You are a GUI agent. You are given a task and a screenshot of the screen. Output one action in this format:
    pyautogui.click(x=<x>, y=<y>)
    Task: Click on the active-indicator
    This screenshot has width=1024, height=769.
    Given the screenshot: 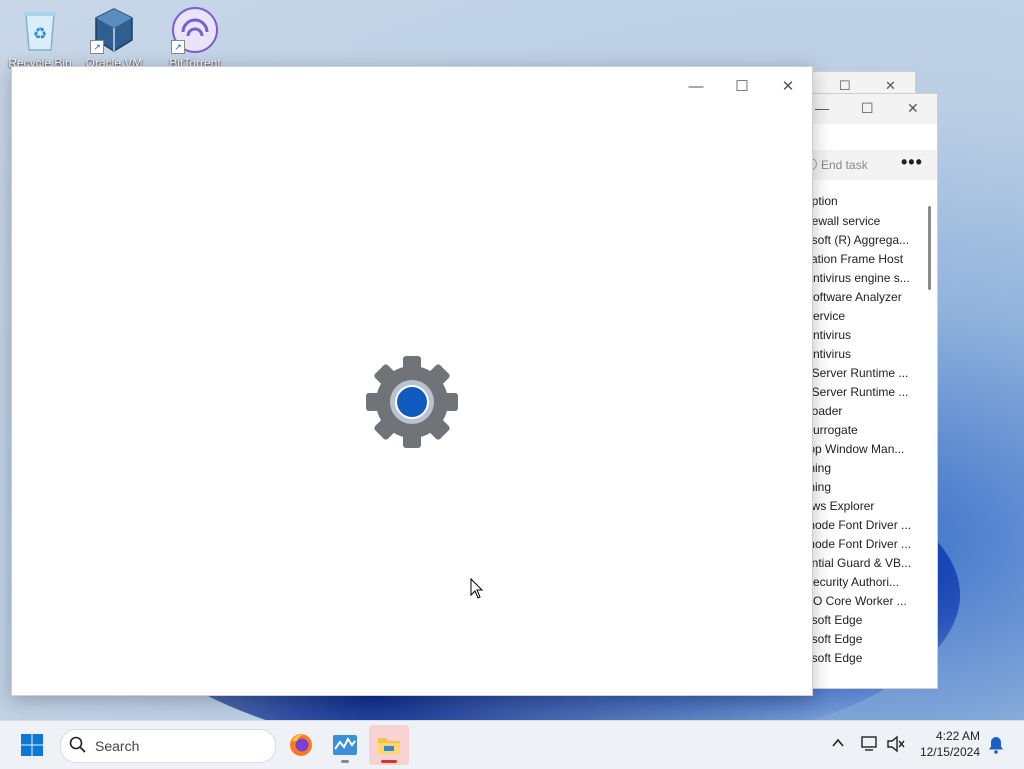 What is the action you would take?
    pyautogui.click(x=389, y=761)
    